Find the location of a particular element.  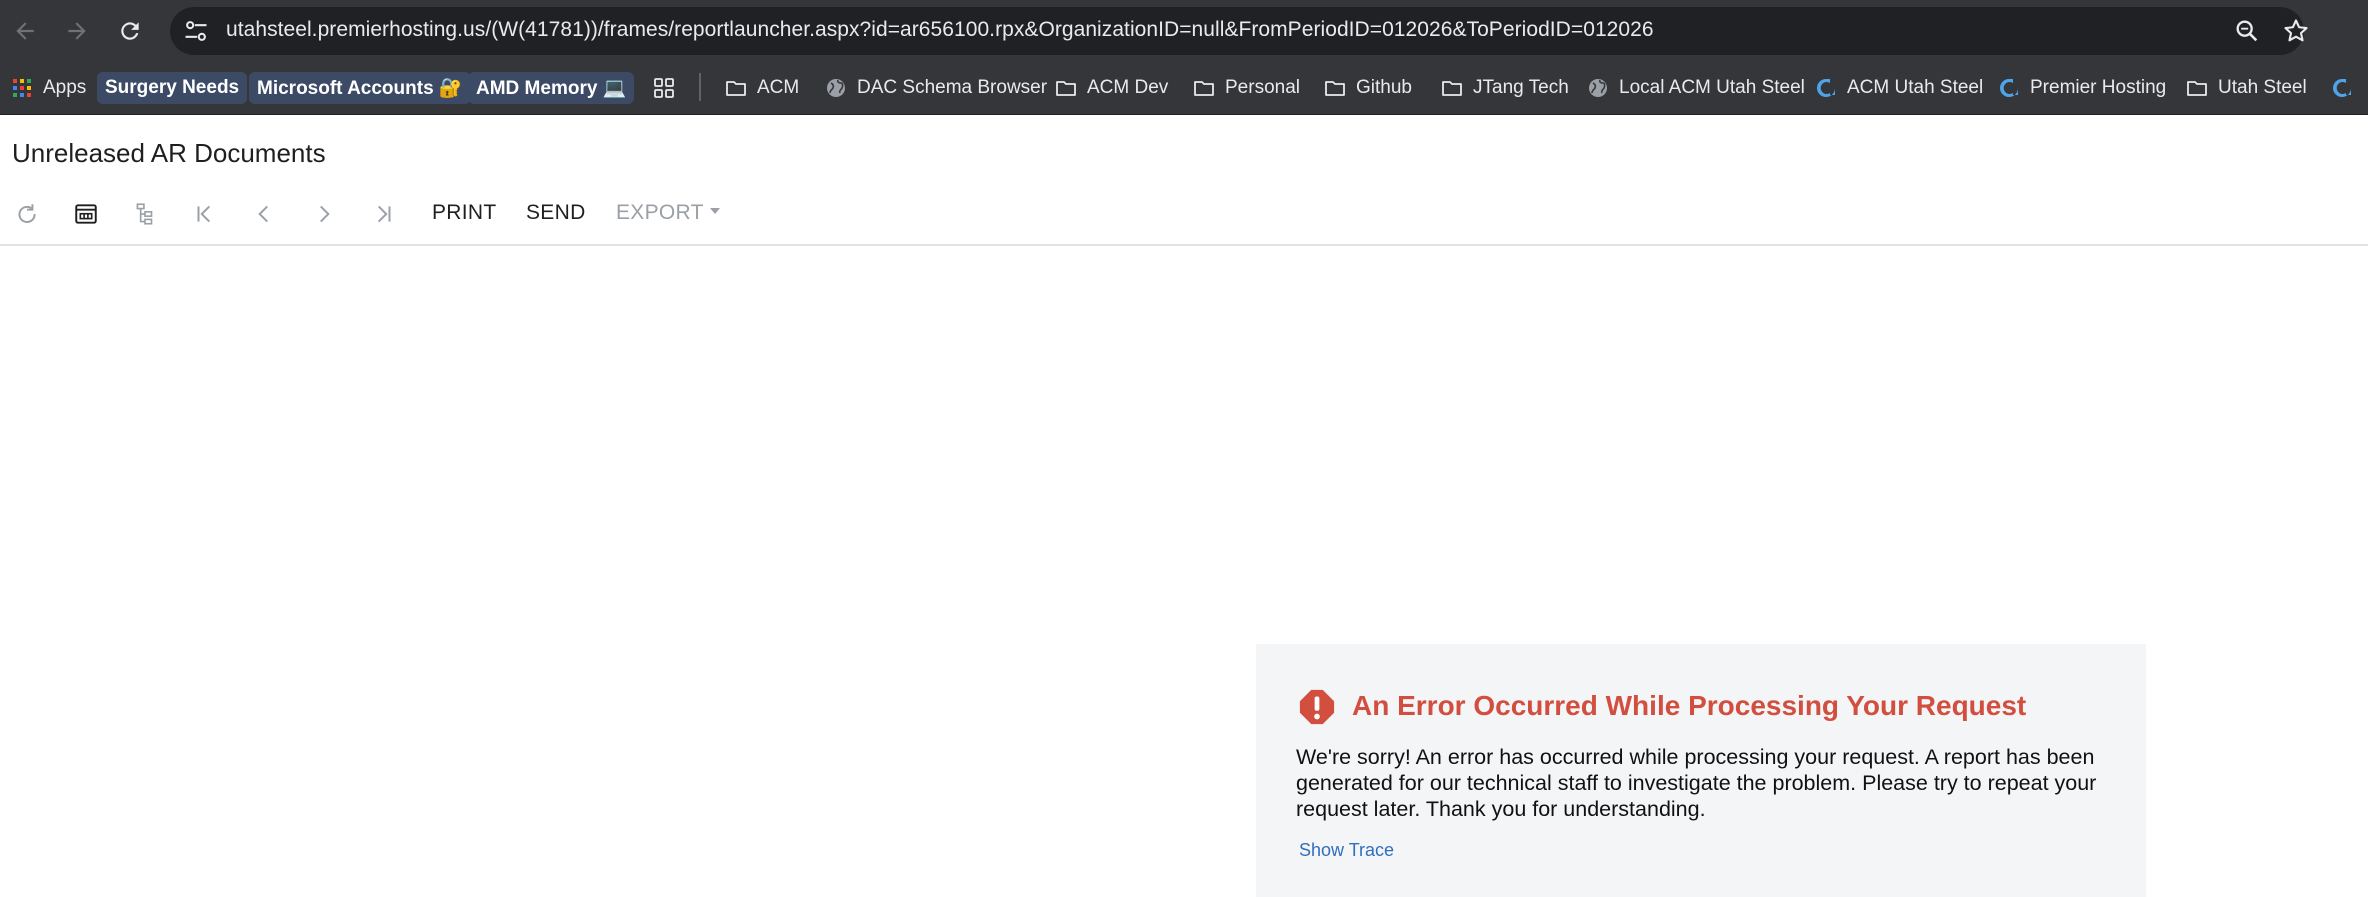

bookmark-truncated is located at coordinates (2346, 88).